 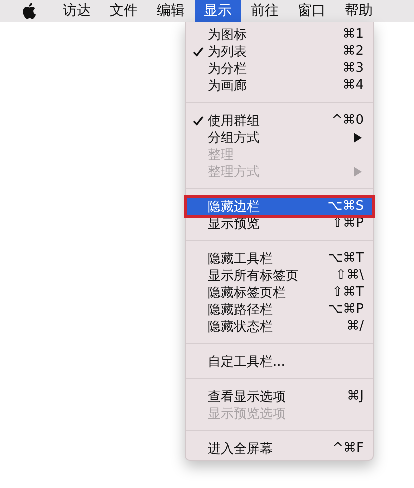 I want to click on menu-item: 进入全屏幕 ^⌘F, so click(x=279, y=448).